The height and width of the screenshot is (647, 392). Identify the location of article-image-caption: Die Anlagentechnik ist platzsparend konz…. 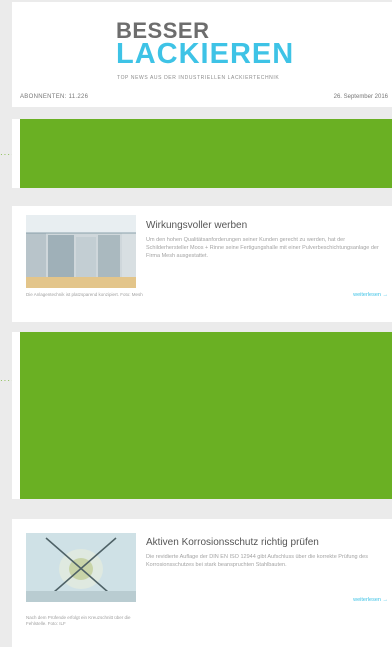
(84, 294).